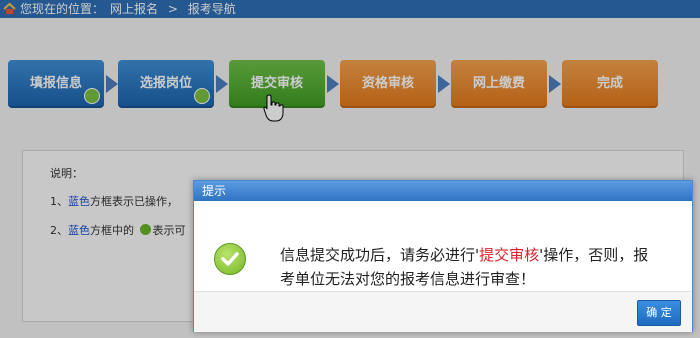 This screenshot has width=700, height=338. Describe the element at coordinates (380, 255) in the screenshot. I see `message-text: 信息提交成功后，请务必进行'` at that location.